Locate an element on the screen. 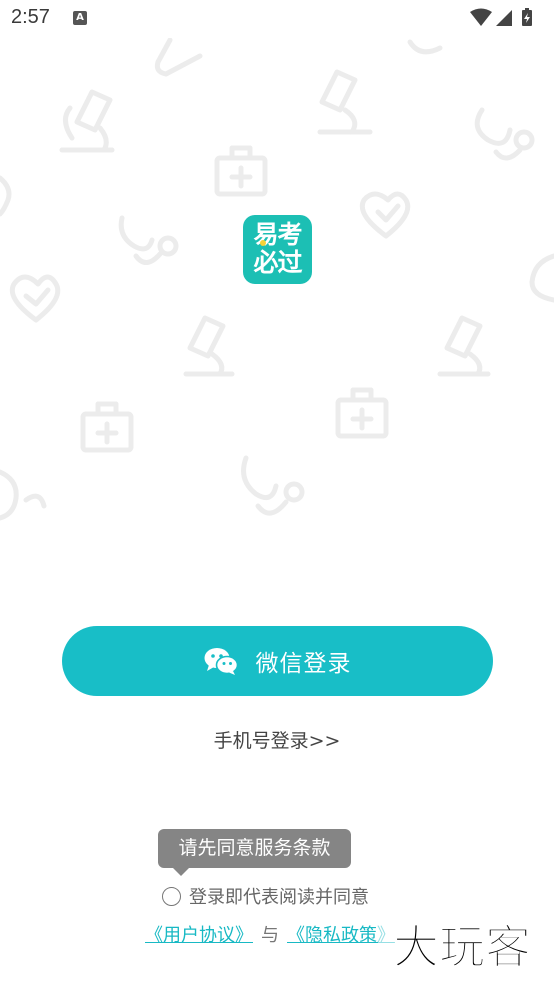 Image resolution: width=554 pixels, height=986 pixels. status-icons is located at coordinates (501, 17).